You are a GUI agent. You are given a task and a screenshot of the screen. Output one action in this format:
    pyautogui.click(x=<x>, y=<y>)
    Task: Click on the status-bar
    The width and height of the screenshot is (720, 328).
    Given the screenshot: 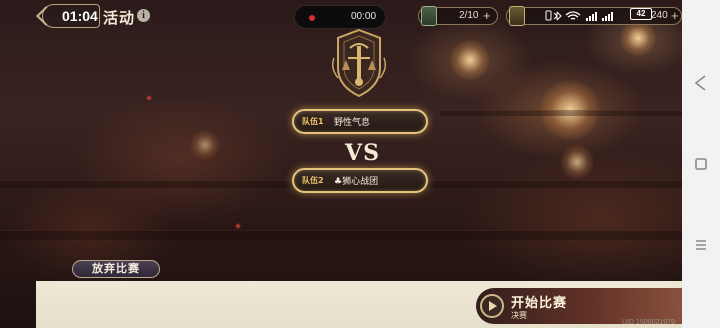 What is the action you would take?
    pyautogui.click(x=586, y=16)
    